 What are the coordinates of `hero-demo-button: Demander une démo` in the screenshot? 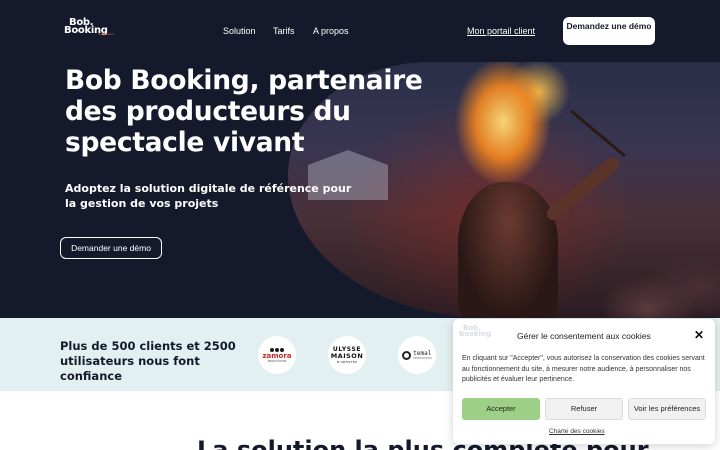 It's located at (111, 248).